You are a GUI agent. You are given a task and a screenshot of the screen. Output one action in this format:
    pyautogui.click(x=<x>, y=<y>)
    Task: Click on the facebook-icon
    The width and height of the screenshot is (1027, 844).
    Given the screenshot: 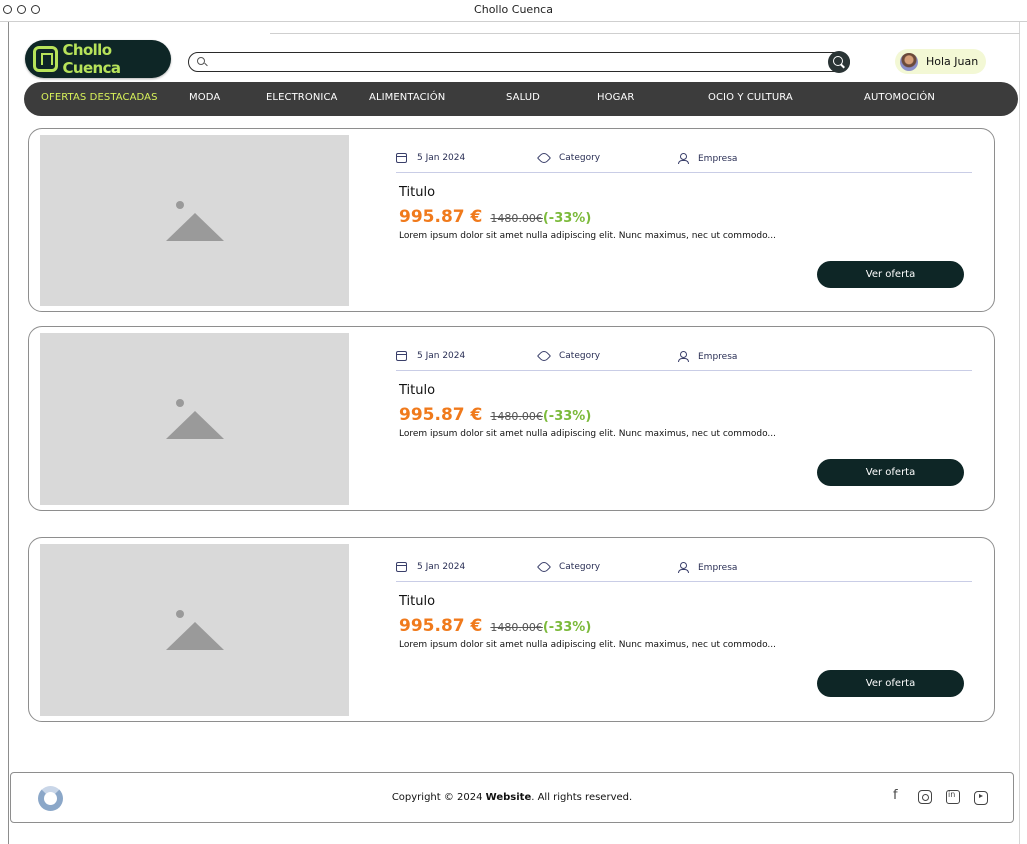 What is the action you would take?
    pyautogui.click(x=897, y=796)
    